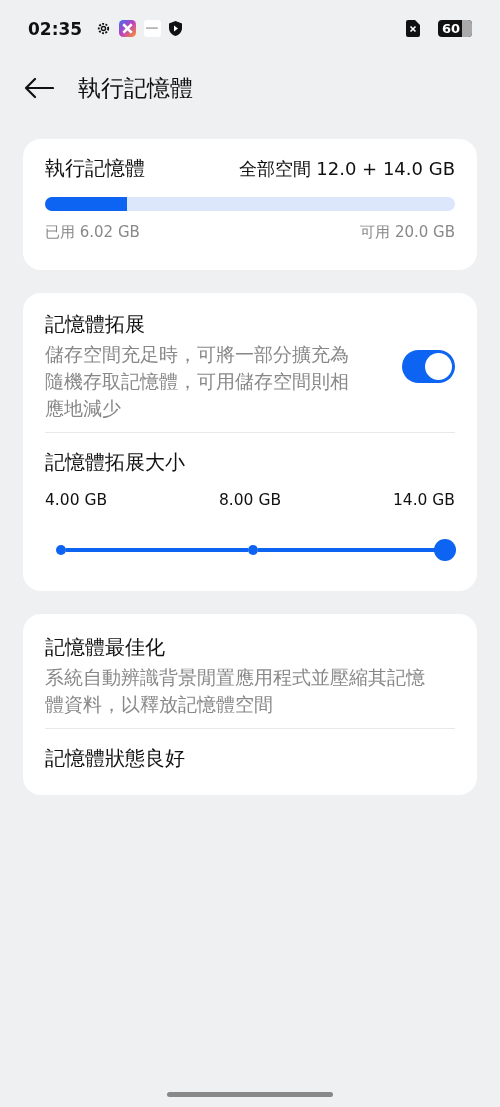 The width and height of the screenshot is (500, 1107). Describe the element at coordinates (104, 28) in the screenshot. I see `gear-icon` at that location.